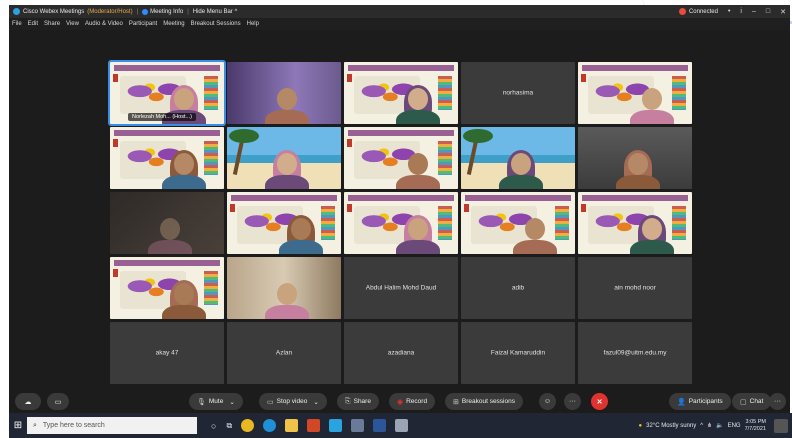  I want to click on participant-tile: ain mohd noor, so click(635, 288).